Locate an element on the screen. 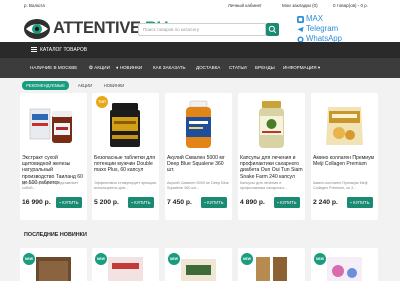 This screenshot has width=400, height=281. product-price: 16 990 р. is located at coordinates (36, 202).